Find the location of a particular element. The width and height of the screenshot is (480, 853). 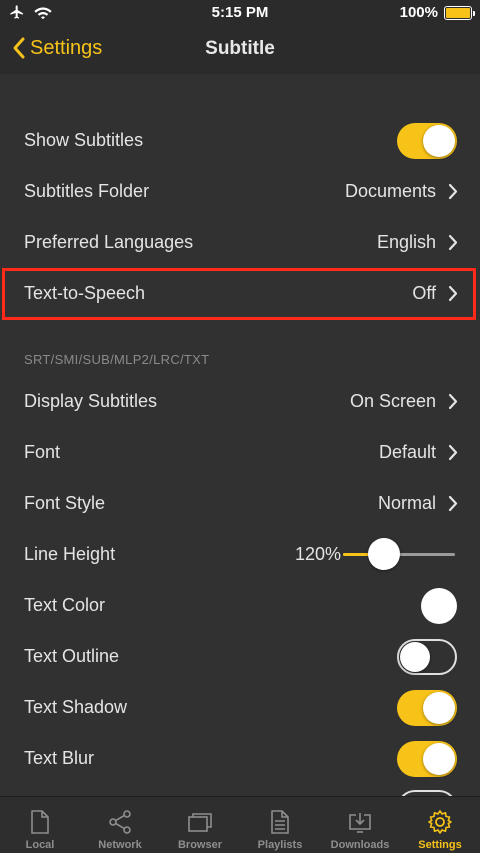

tab-settings: Settings is located at coordinates (440, 825).